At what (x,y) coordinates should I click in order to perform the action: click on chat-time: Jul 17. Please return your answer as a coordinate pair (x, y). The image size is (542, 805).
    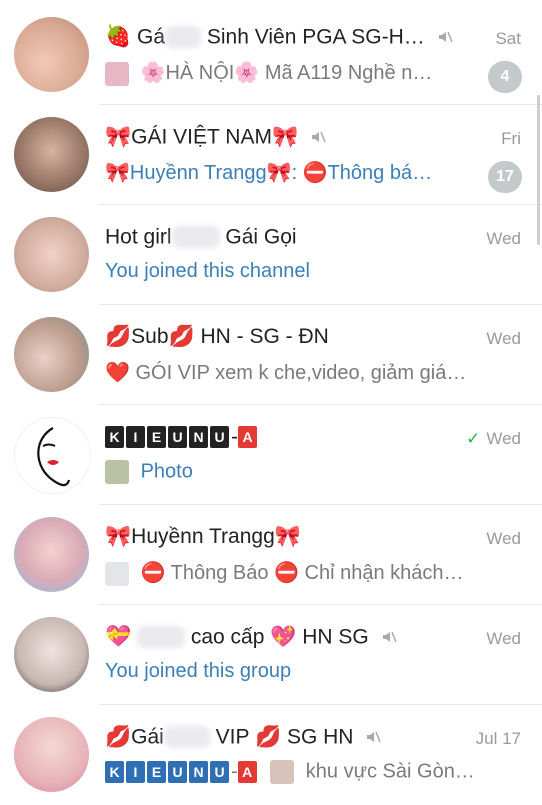
    Looking at the image, I should click on (498, 738).